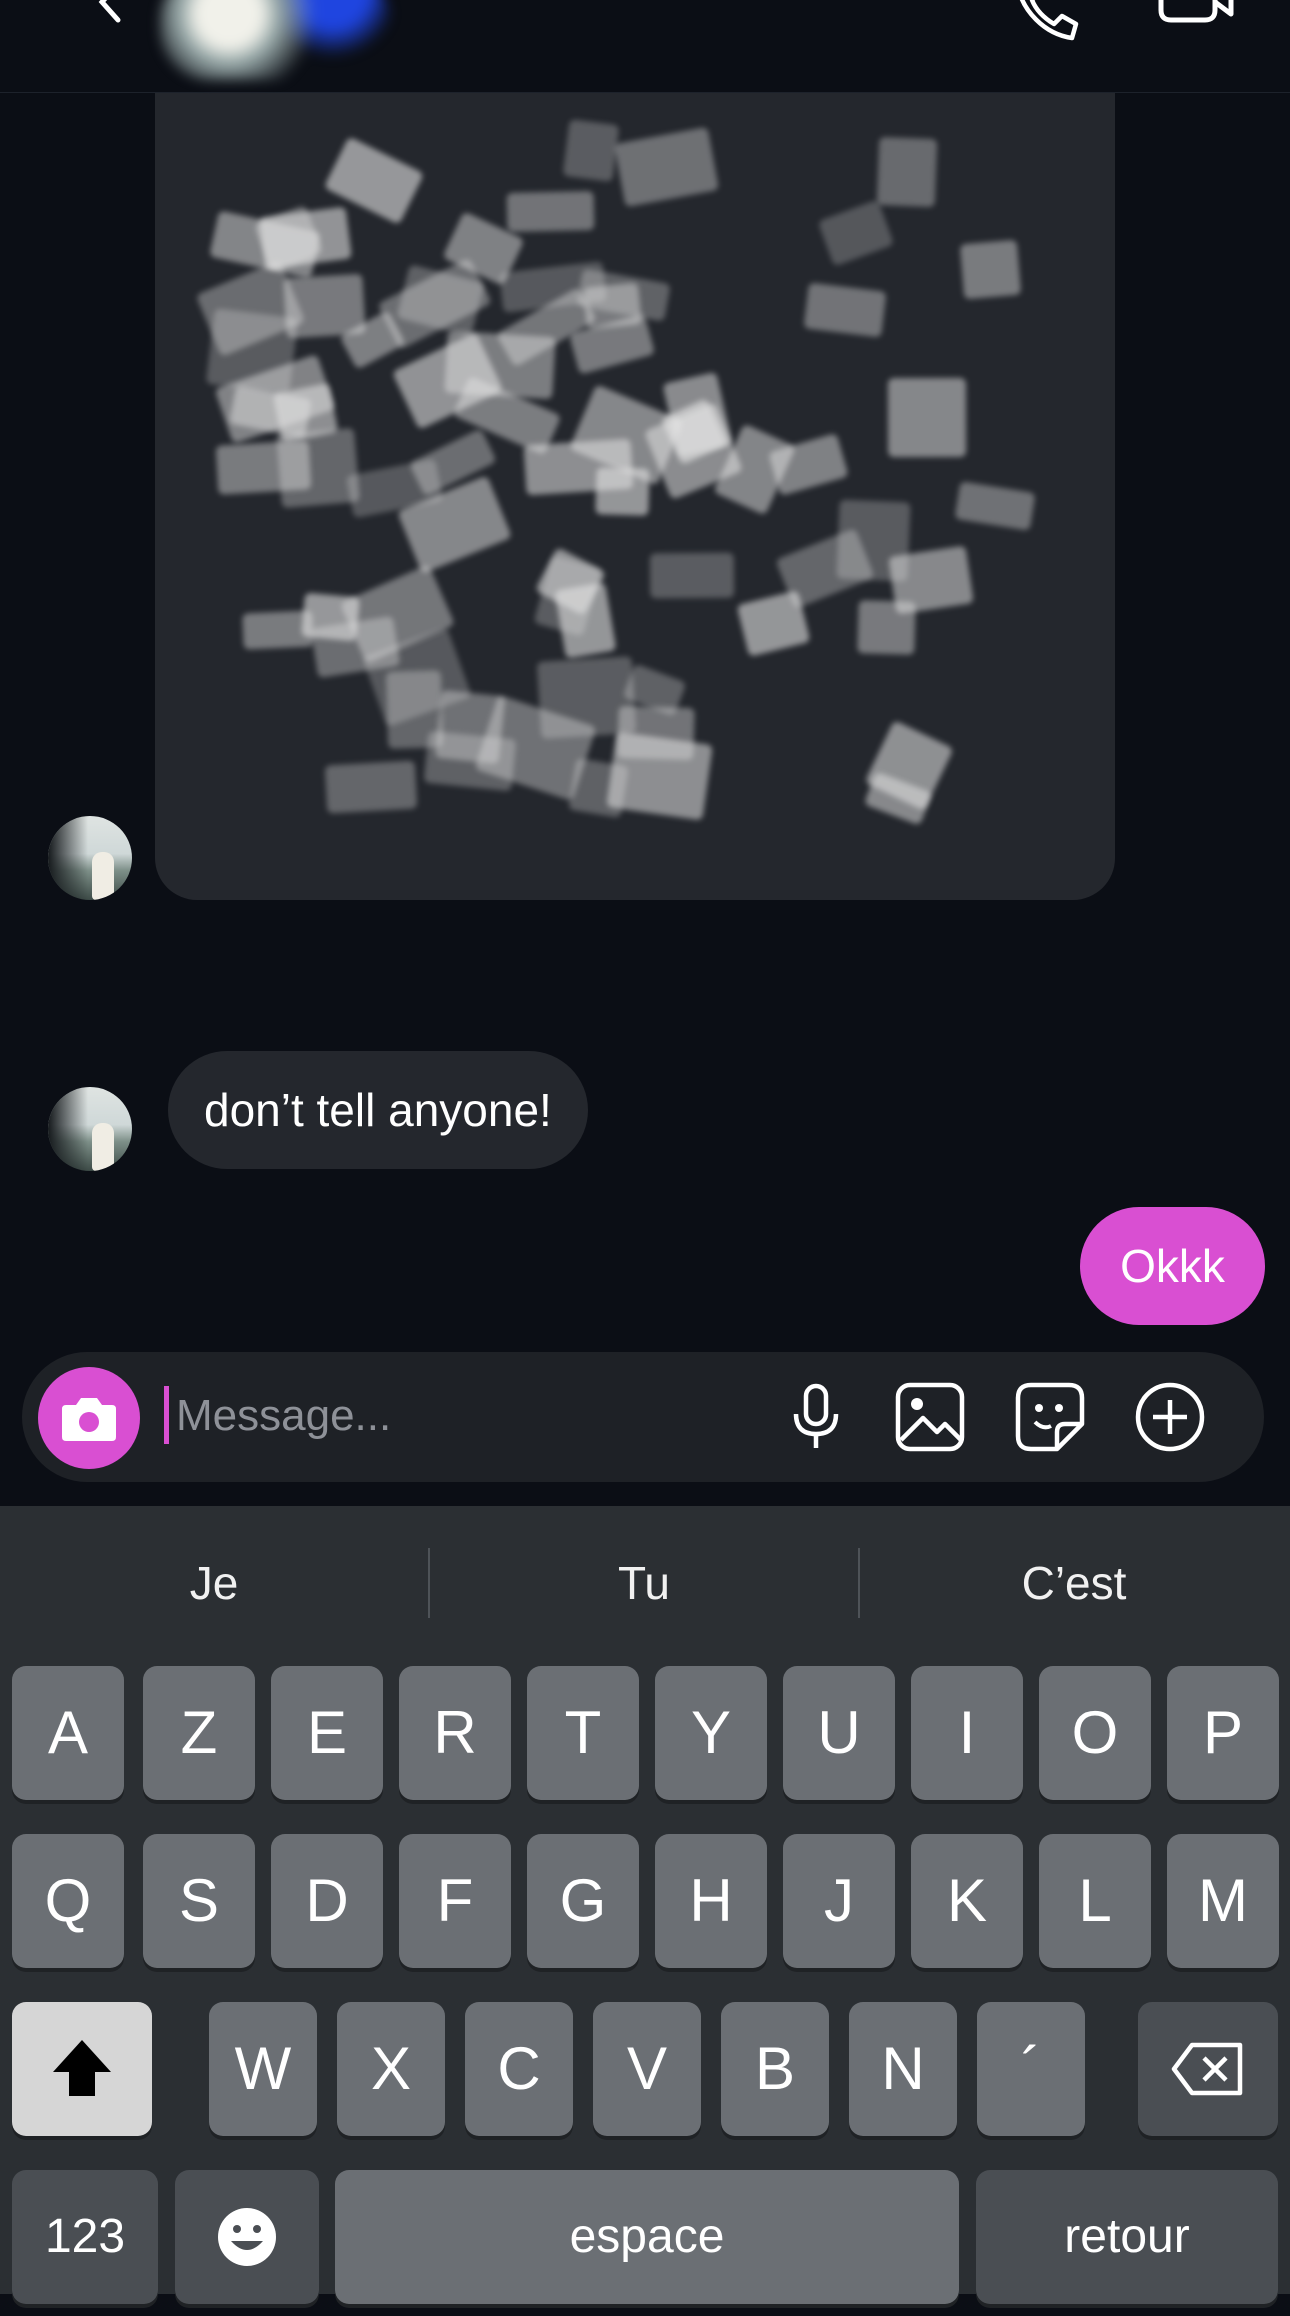 The width and height of the screenshot is (1290, 2316). Describe the element at coordinates (1074, 1583) in the screenshot. I see `suggestion-3: C’est` at that location.